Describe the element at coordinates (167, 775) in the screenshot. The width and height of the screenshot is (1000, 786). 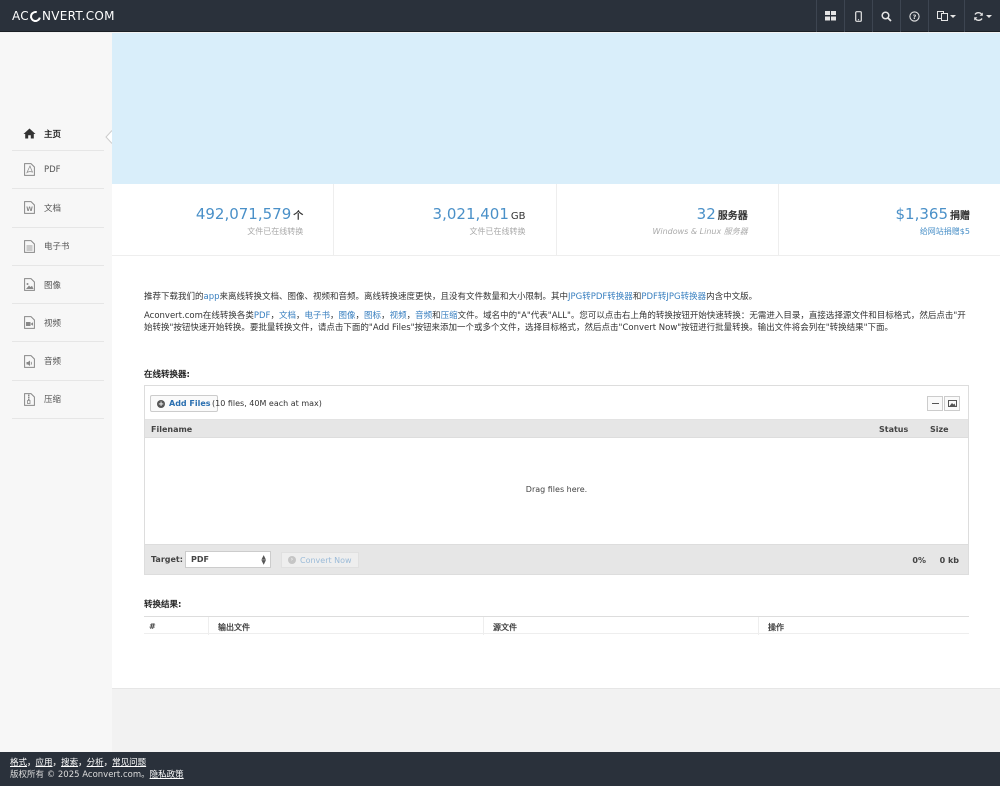
I see `privacy-policy-link: 隐私政策` at that location.